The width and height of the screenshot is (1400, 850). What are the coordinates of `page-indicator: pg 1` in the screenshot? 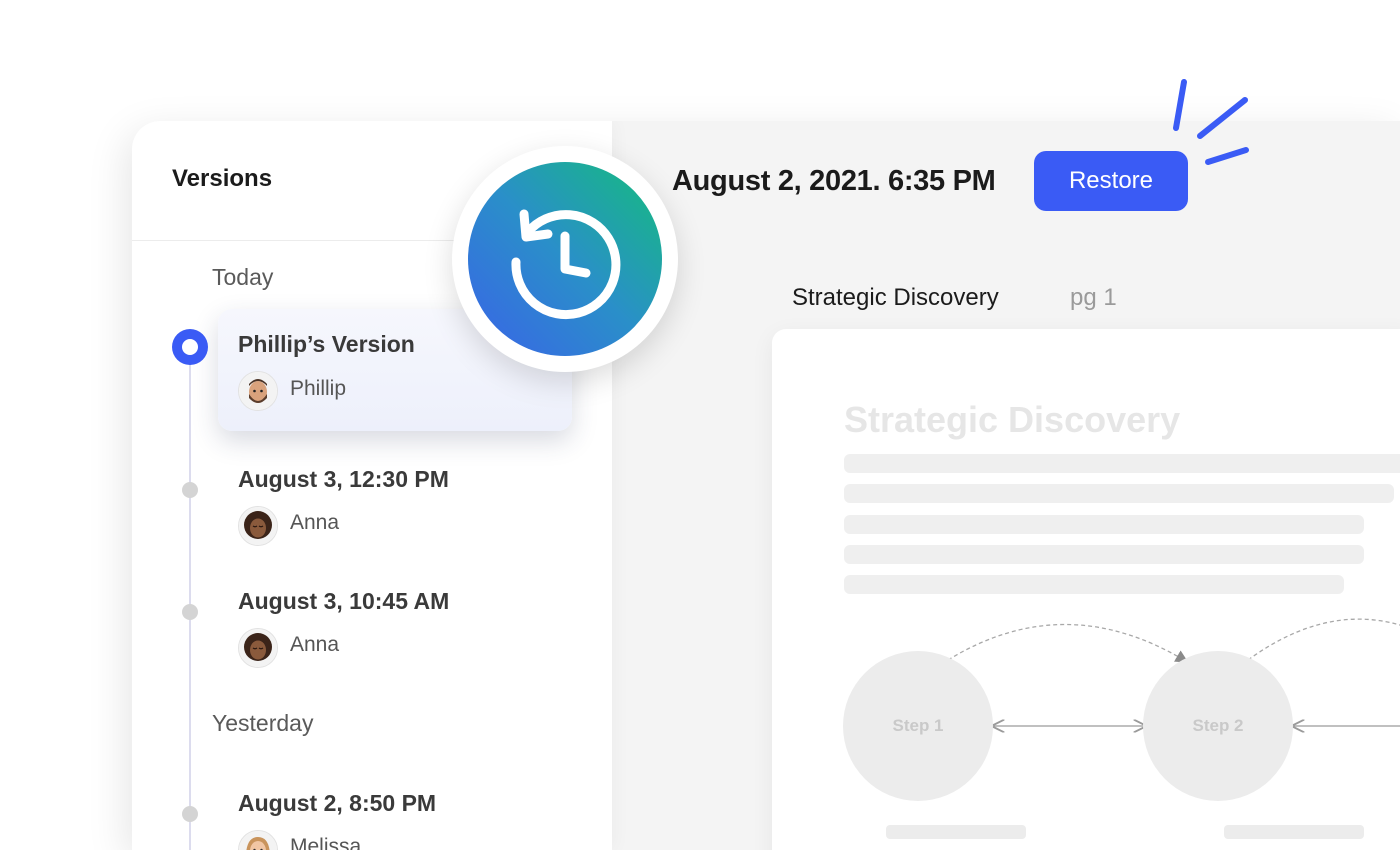 It's located at (1093, 297).